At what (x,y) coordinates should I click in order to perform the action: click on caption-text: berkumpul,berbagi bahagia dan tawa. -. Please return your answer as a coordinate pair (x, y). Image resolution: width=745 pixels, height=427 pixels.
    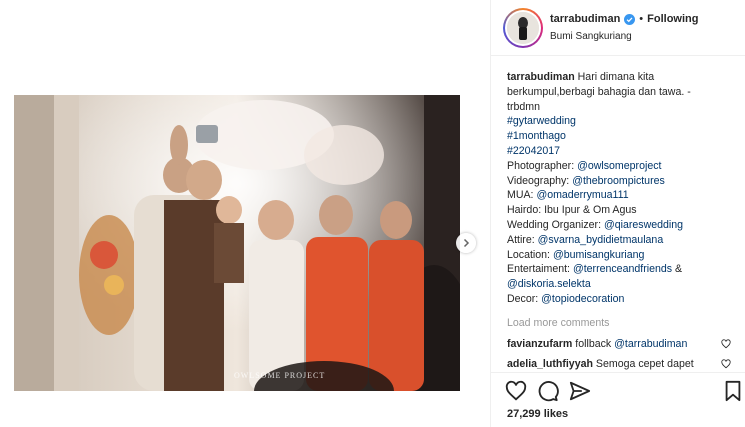
    Looking at the image, I should click on (599, 91).